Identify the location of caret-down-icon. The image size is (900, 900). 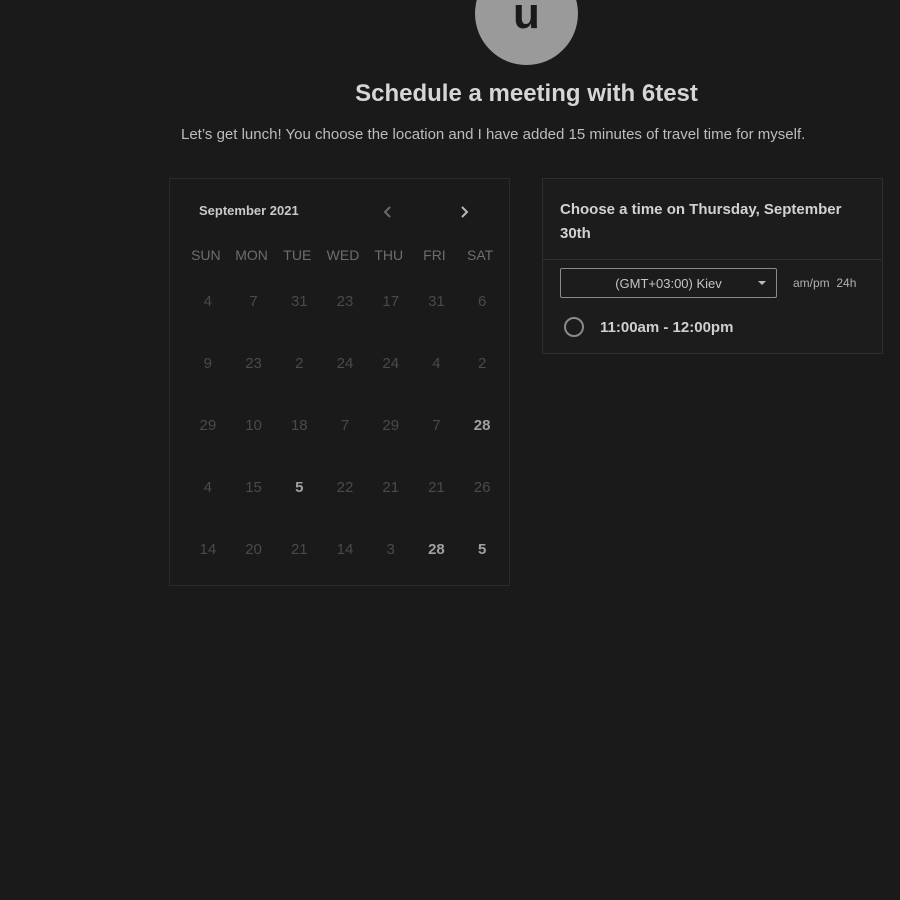
(762, 283).